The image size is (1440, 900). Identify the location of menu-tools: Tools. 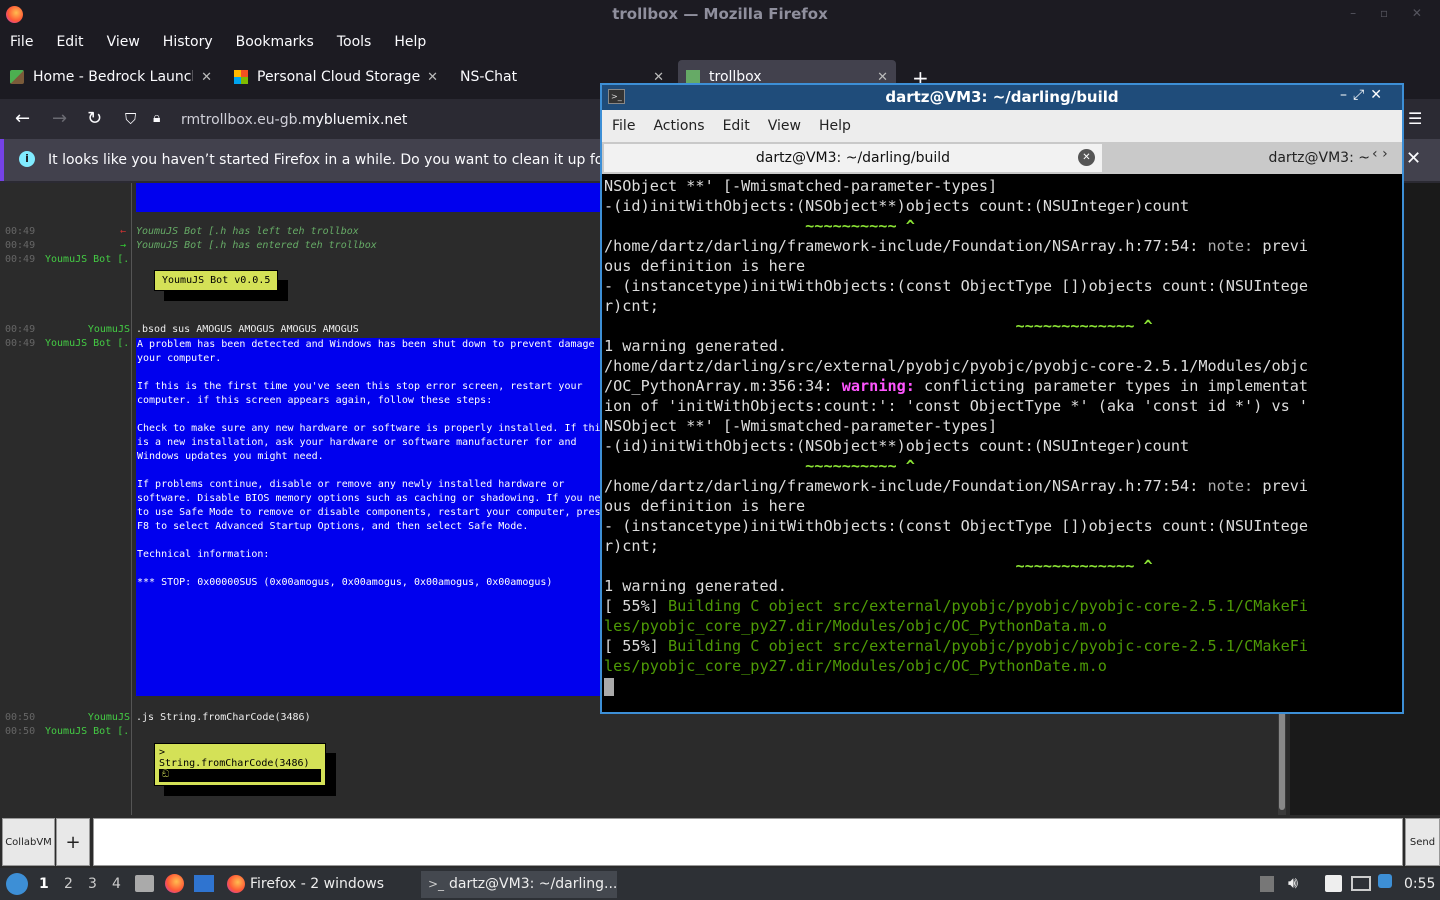
(354, 42).